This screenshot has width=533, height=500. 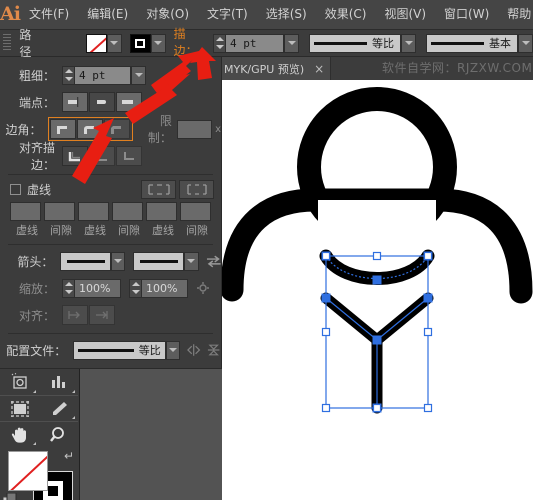 What do you see at coordinates (68, 75) in the screenshot?
I see `panel-weight-stepper` at bounding box center [68, 75].